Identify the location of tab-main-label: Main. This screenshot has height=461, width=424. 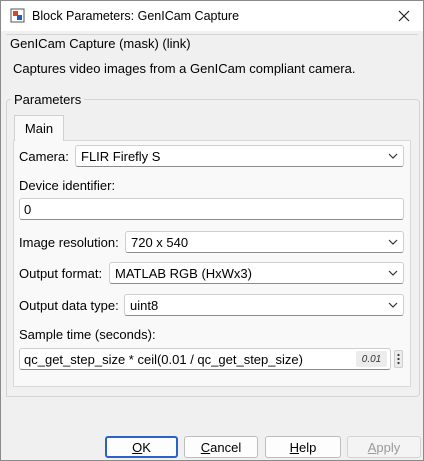
(39, 128).